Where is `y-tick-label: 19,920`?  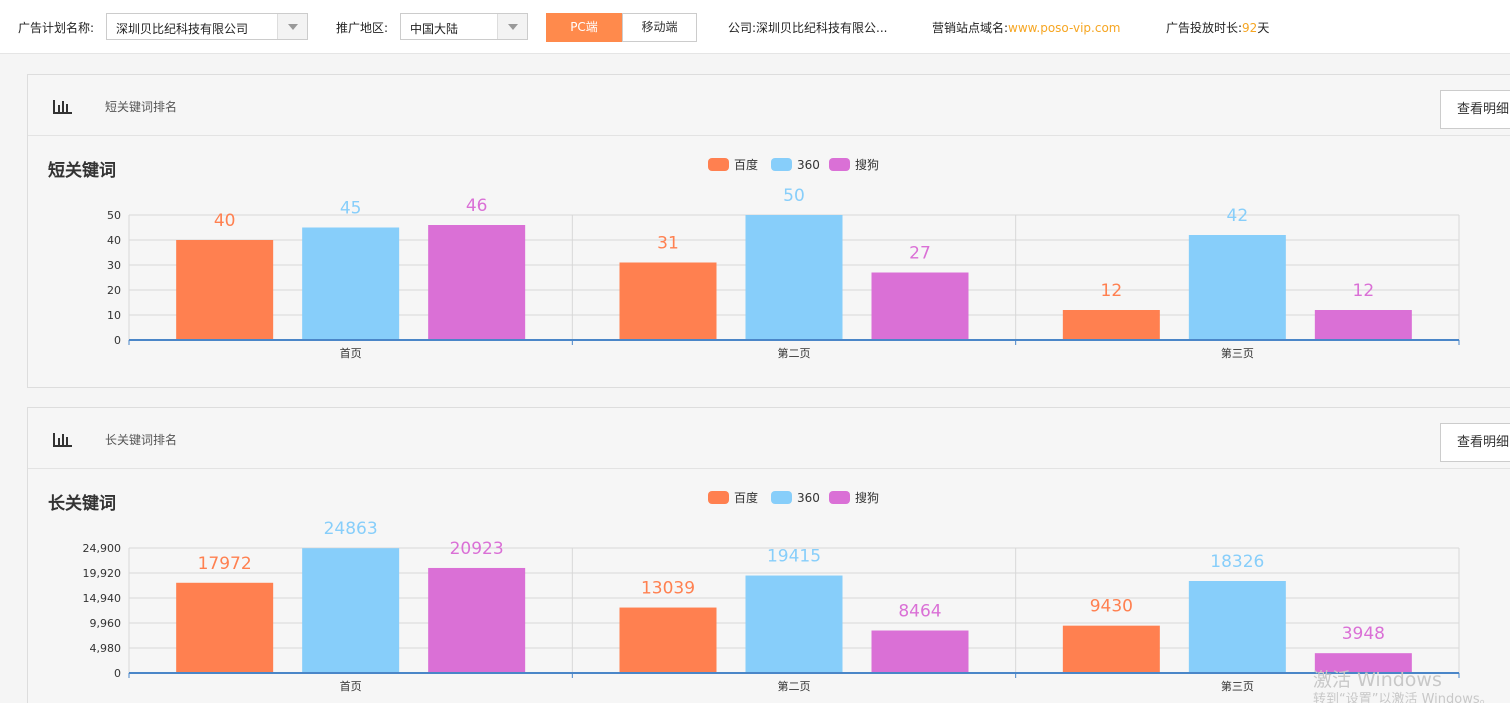
y-tick-label: 19,920 is located at coordinates (102, 573).